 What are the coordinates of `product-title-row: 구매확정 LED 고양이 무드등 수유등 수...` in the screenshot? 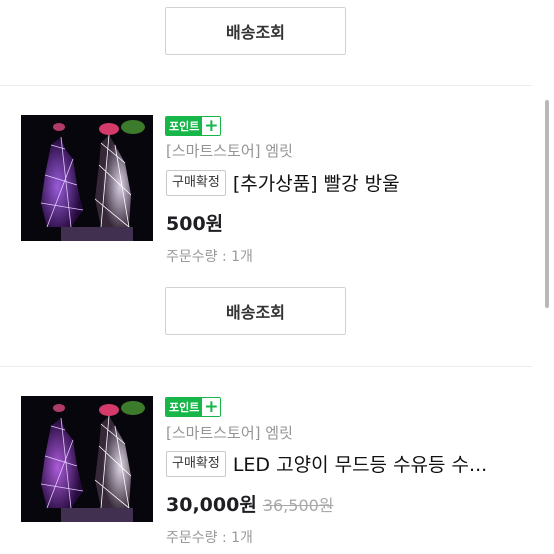 It's located at (326, 463).